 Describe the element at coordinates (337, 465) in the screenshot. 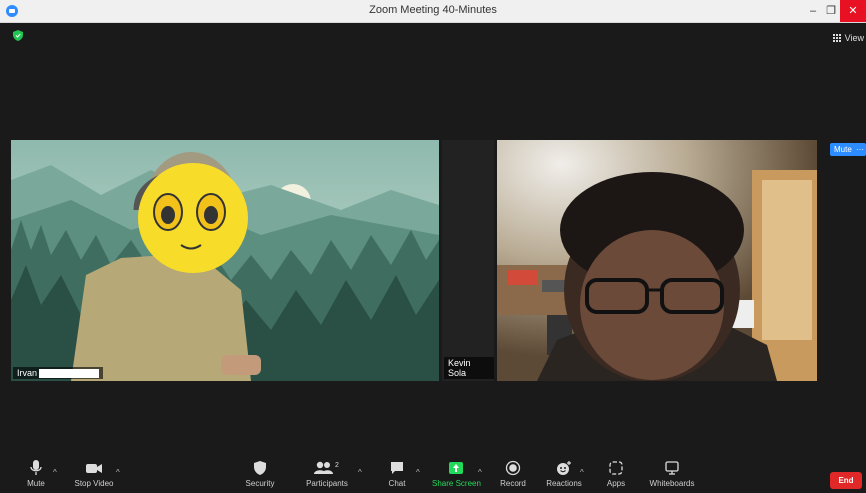

I see `participants-count: 2` at that location.